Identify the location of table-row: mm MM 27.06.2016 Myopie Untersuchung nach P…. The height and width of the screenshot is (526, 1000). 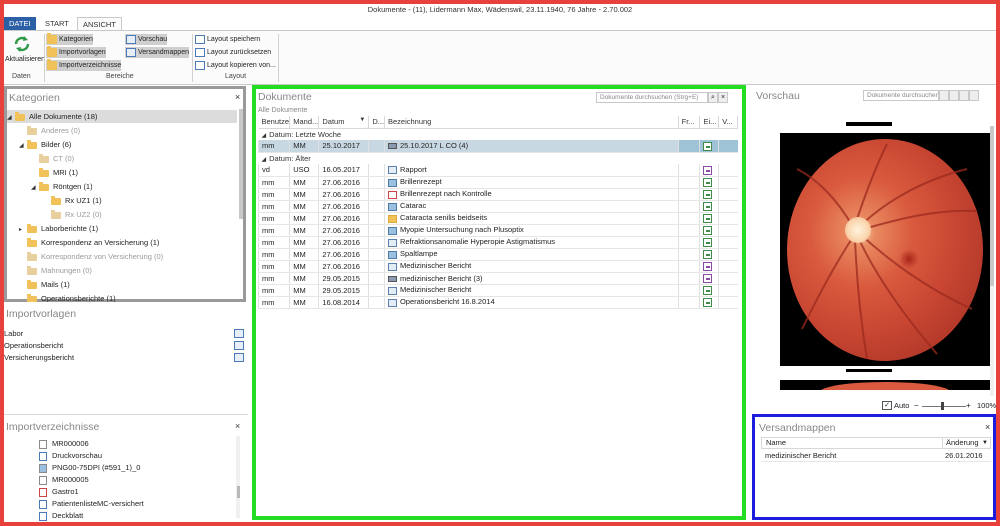
(497, 230).